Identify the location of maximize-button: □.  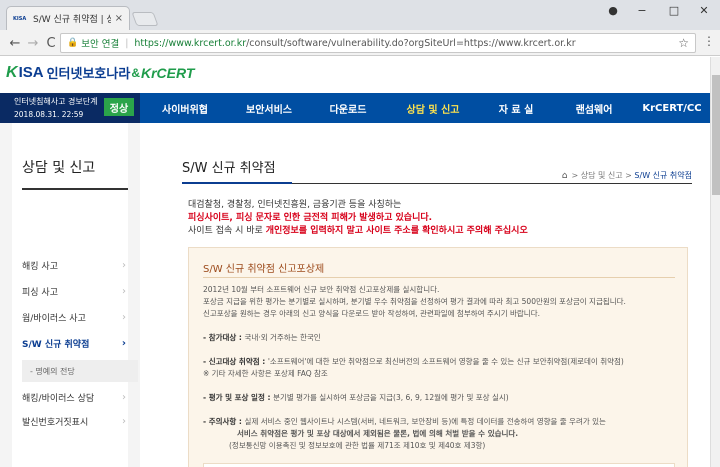
(674, 10).